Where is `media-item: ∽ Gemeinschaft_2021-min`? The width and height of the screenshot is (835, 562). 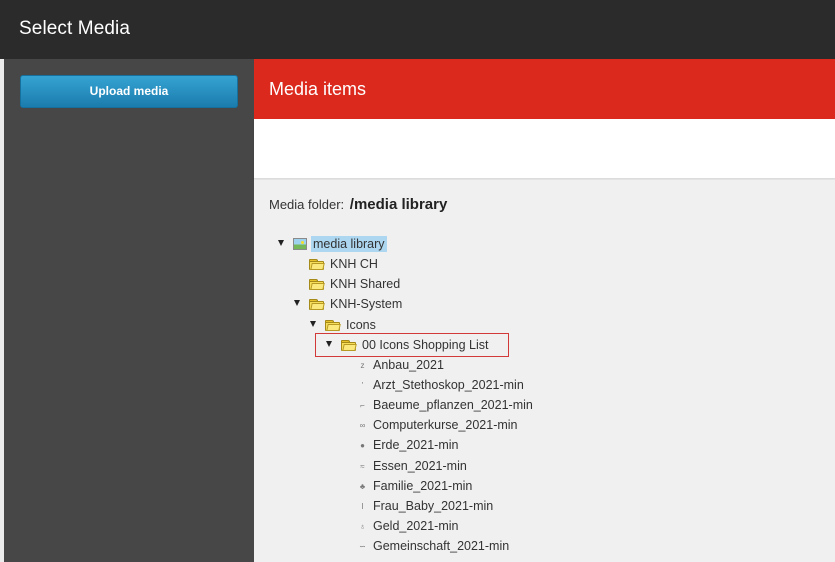 media-item: ∽ Gemeinschaft_2021-min is located at coordinates (433, 546).